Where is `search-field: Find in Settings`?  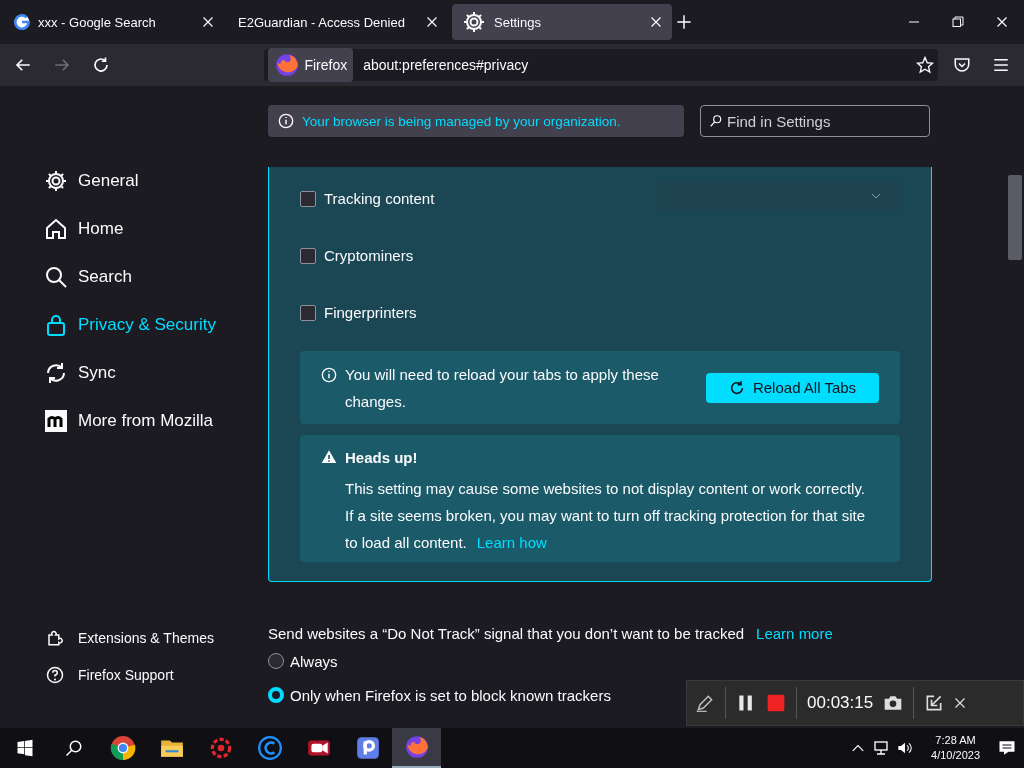 search-field: Find in Settings is located at coordinates (815, 121).